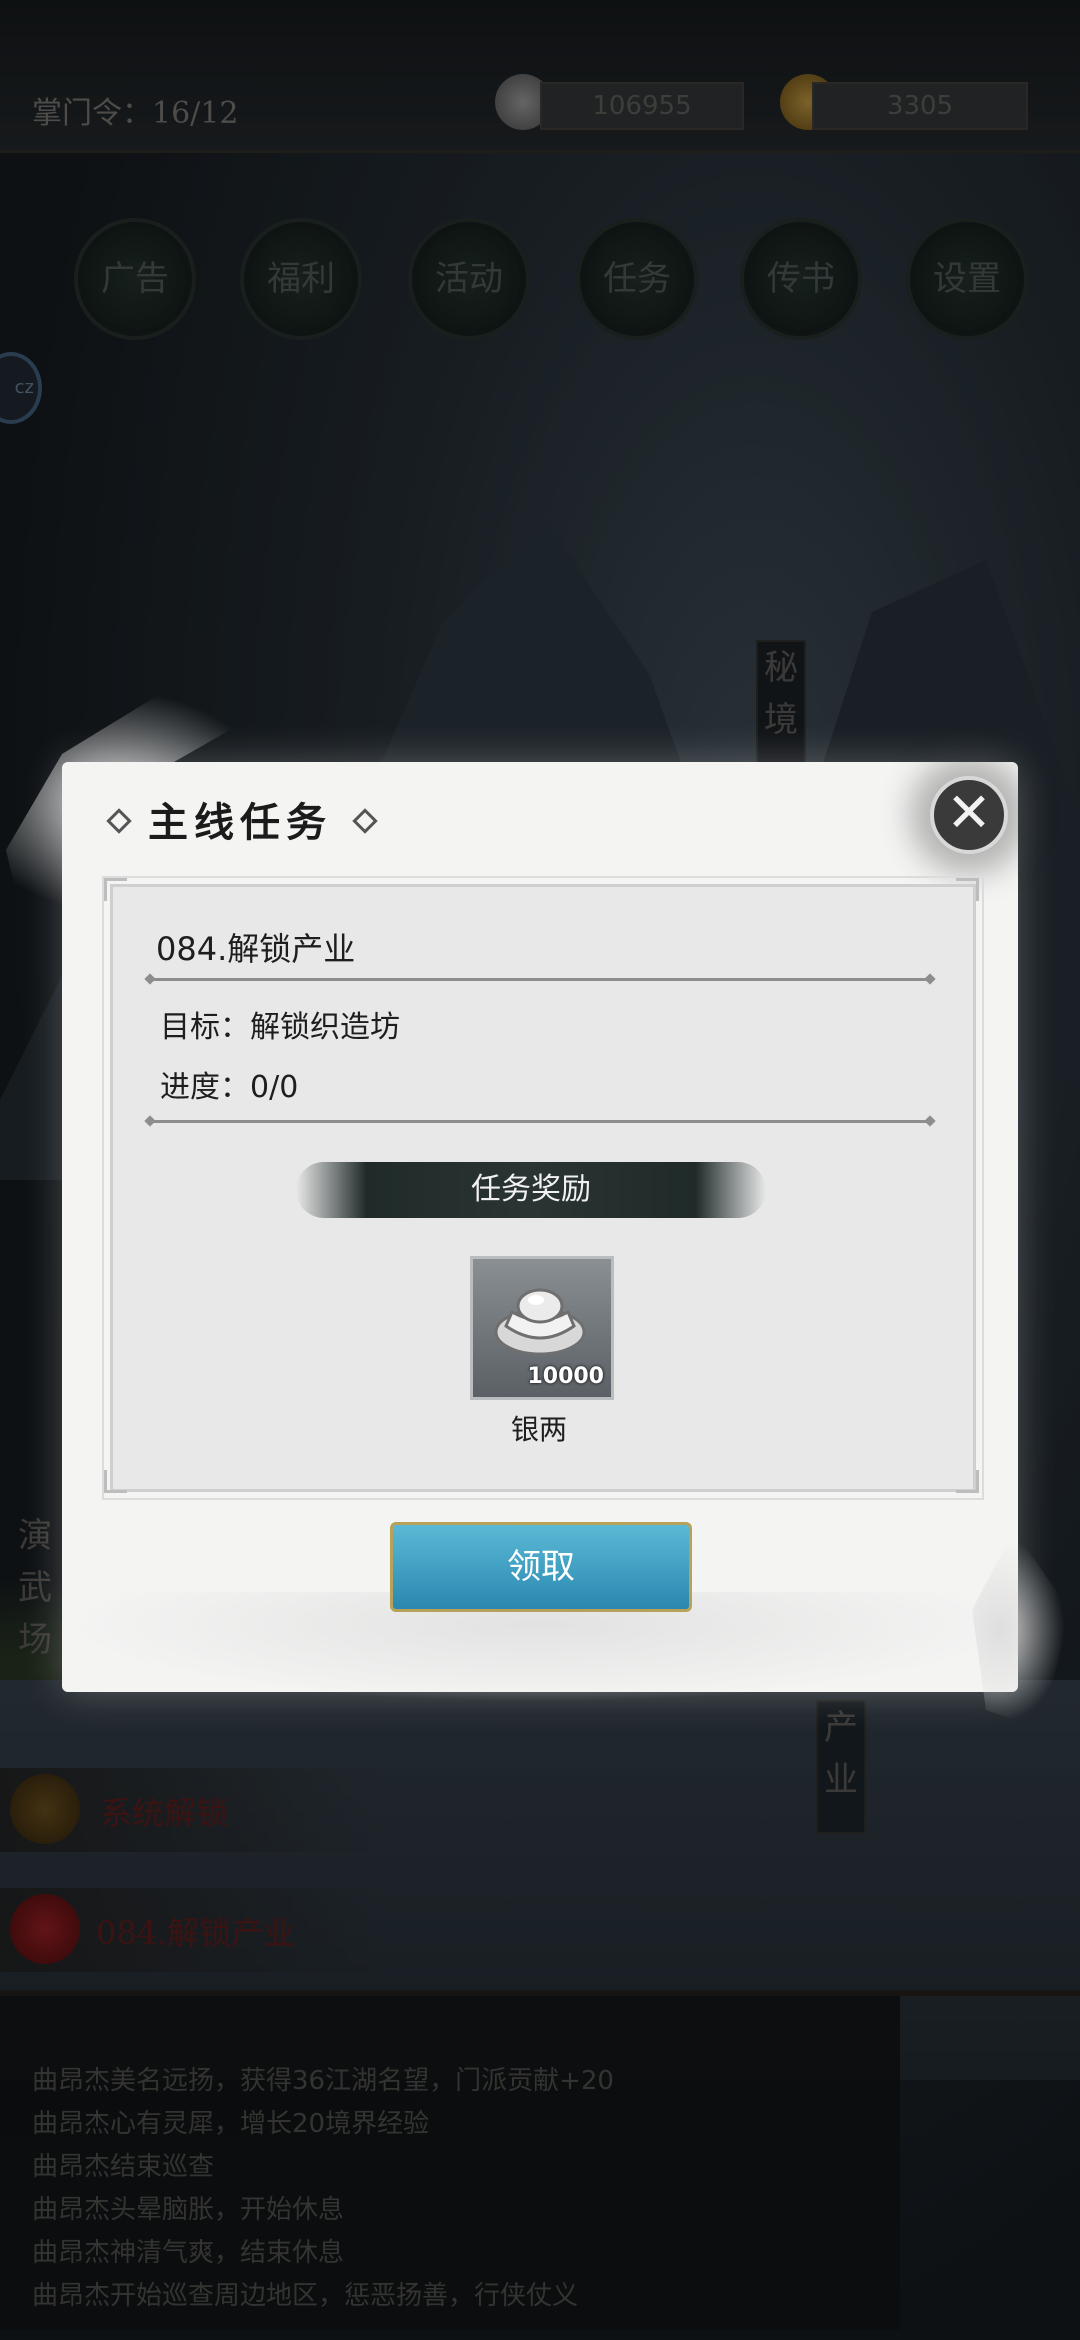  I want to click on claim-button: 领取, so click(541, 1567).